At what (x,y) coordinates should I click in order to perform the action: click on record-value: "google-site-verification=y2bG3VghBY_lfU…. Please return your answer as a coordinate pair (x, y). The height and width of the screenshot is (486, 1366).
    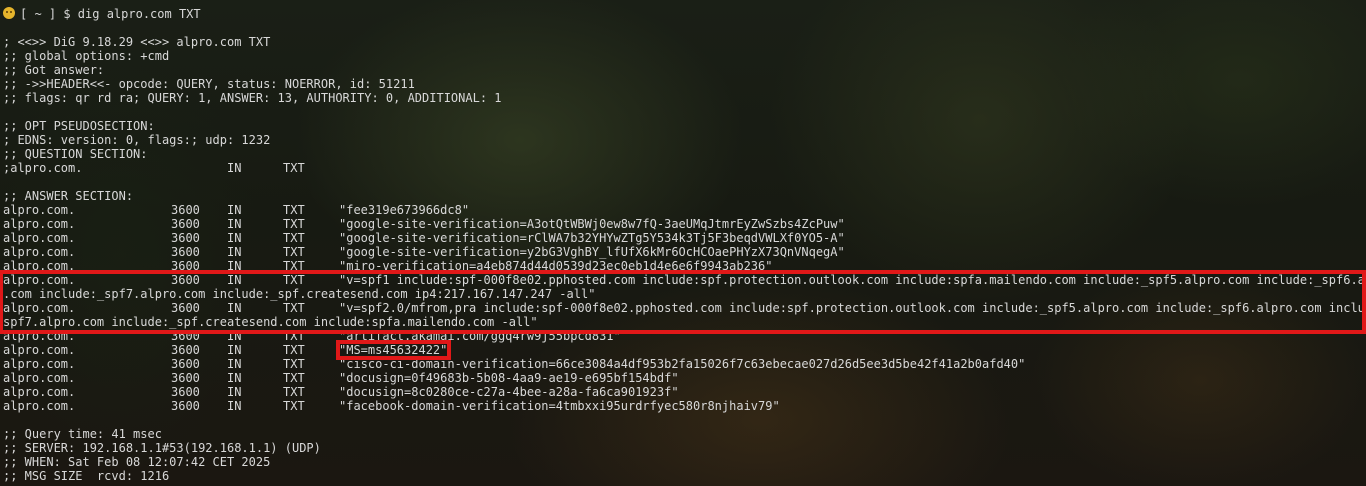
    Looking at the image, I should click on (592, 252).